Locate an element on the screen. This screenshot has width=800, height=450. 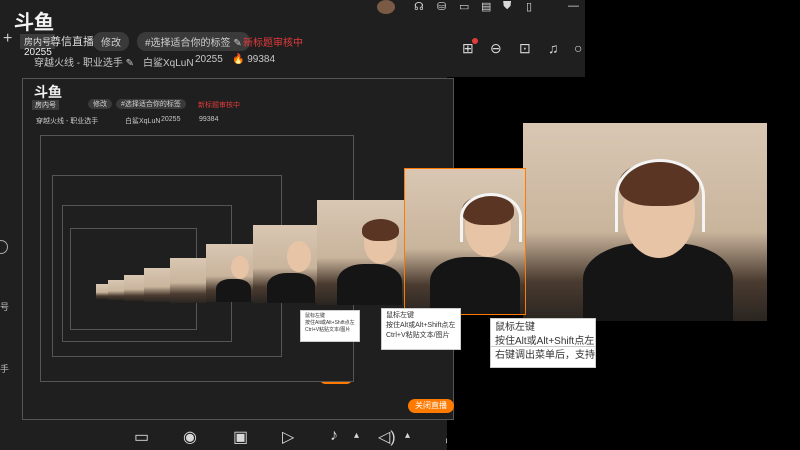
tag-label: #选择适合你的标签 is located at coordinates (188, 43).